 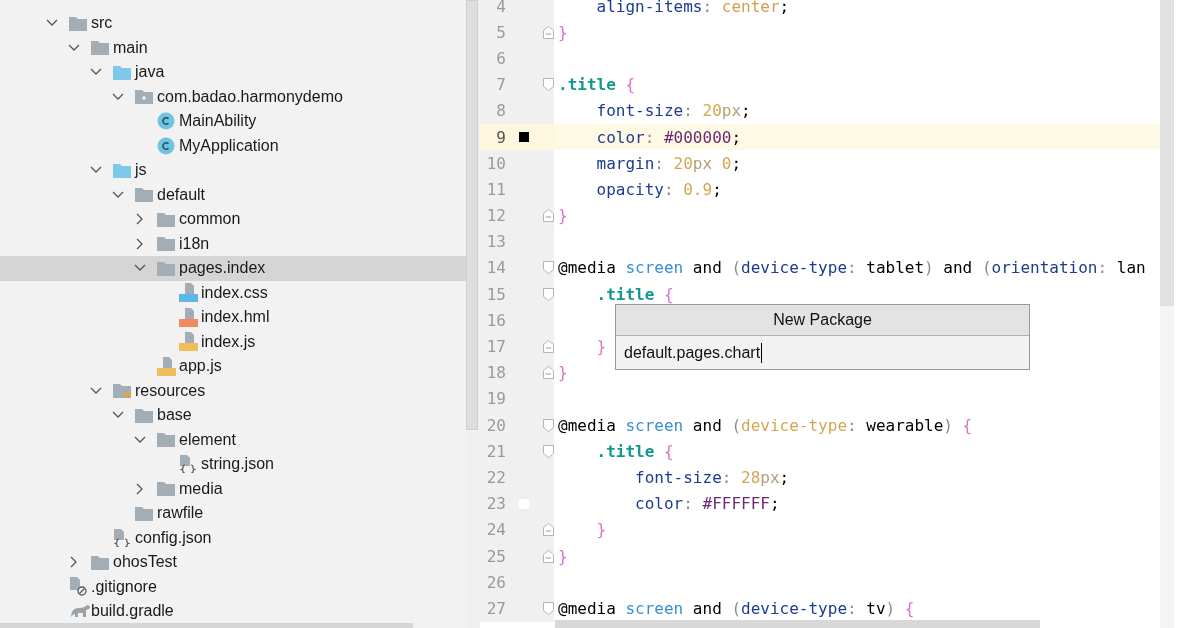 What do you see at coordinates (495, 373) in the screenshot?
I see `line-number: 18` at bounding box center [495, 373].